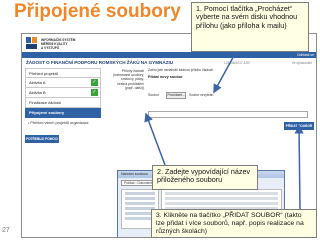  I want to click on form-id: 123456/2017-1/00, so click(237, 63).